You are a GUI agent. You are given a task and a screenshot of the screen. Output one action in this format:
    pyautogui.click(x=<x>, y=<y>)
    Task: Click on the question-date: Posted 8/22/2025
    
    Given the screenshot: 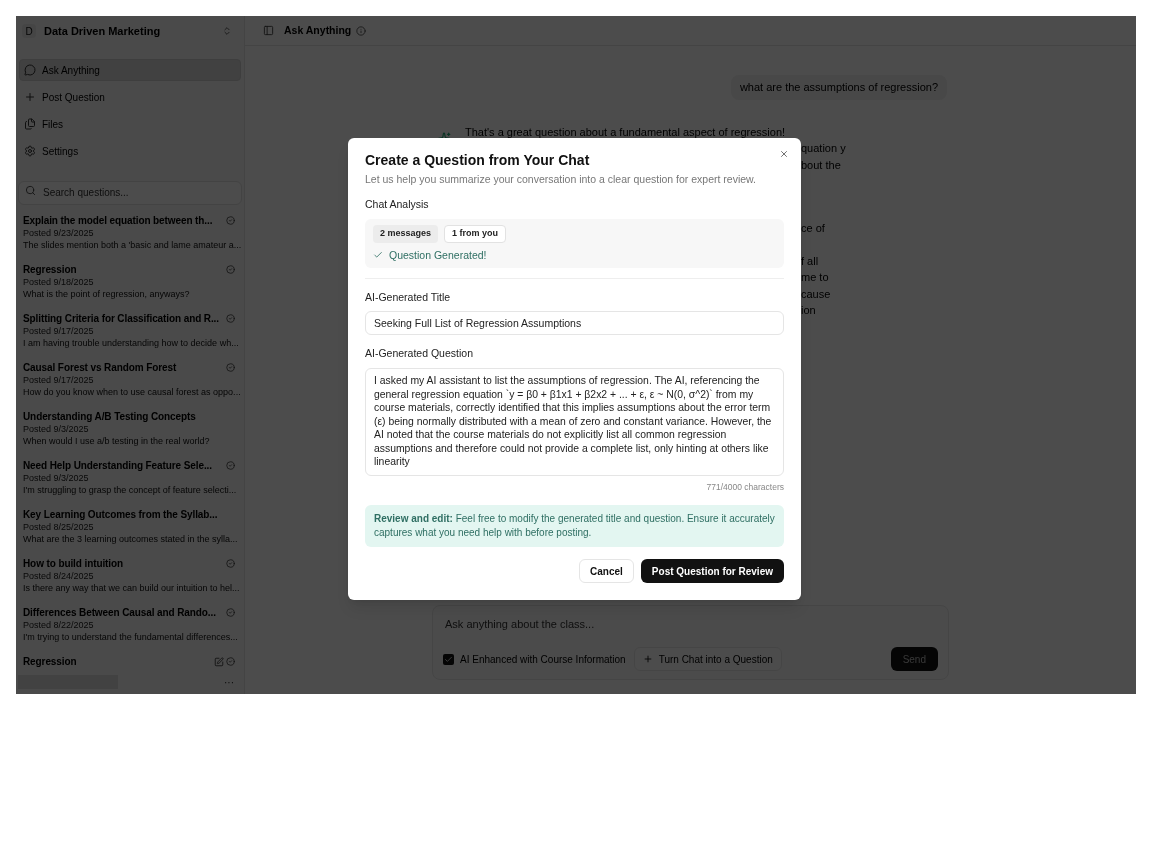 What is the action you would take?
    pyautogui.click(x=59, y=625)
    